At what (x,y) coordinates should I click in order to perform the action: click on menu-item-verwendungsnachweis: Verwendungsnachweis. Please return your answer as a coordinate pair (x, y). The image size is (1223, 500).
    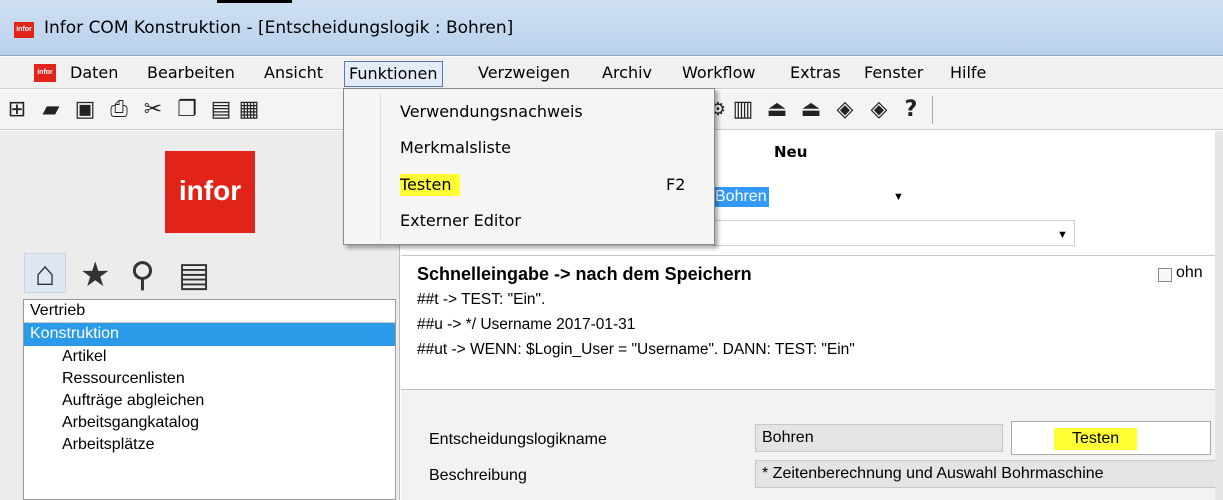
    Looking at the image, I should click on (491, 112).